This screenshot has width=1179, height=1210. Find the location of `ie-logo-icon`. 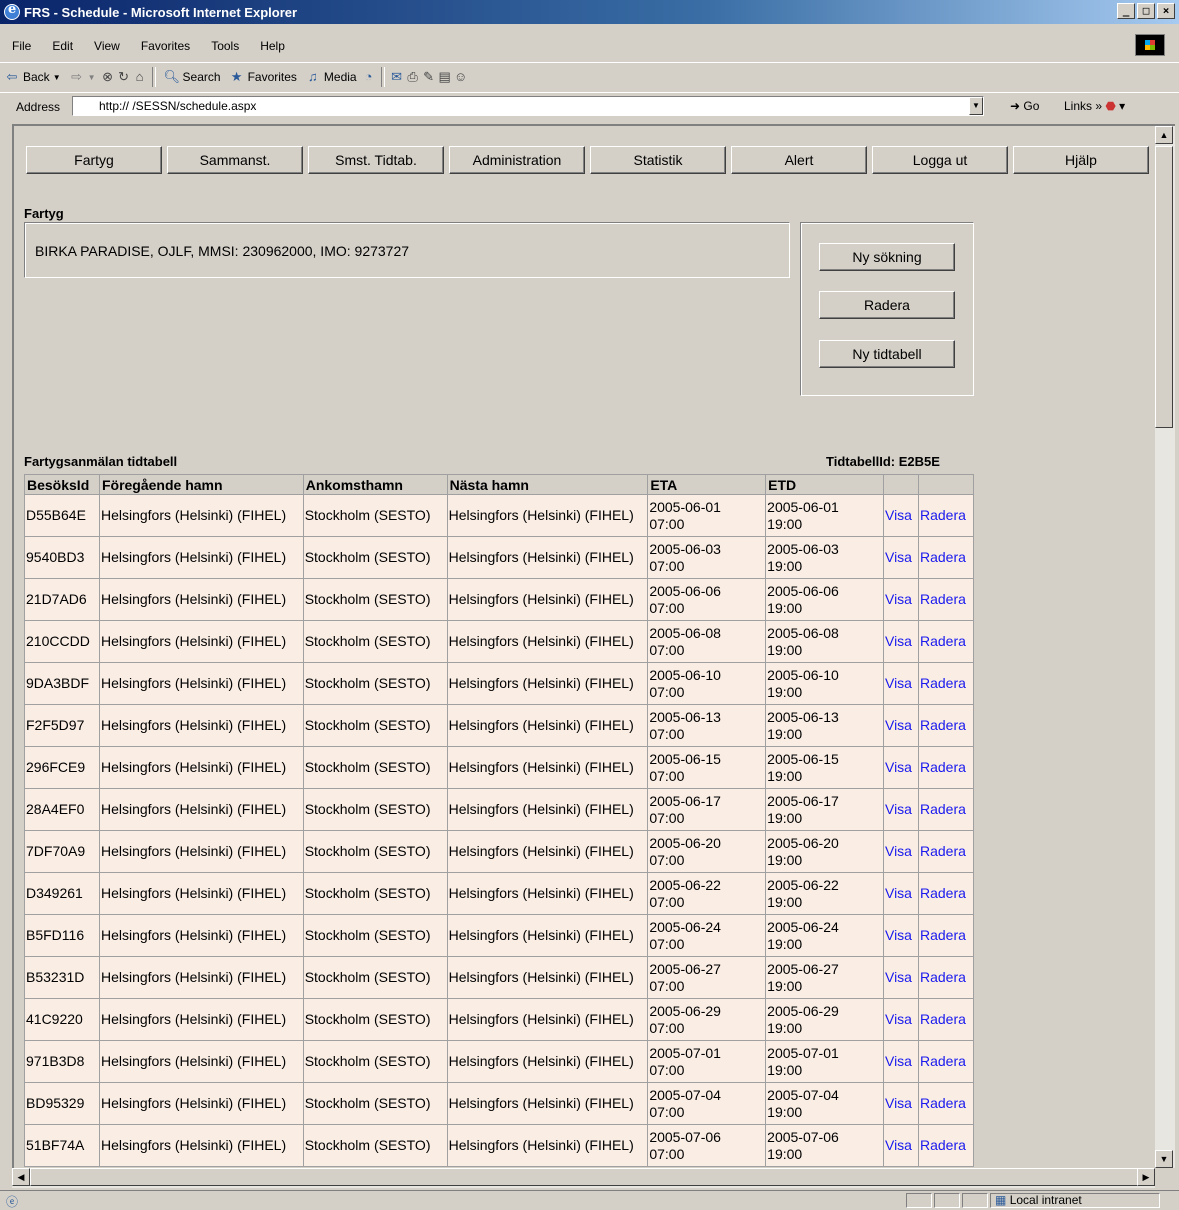

ie-logo-icon is located at coordinates (12, 11).